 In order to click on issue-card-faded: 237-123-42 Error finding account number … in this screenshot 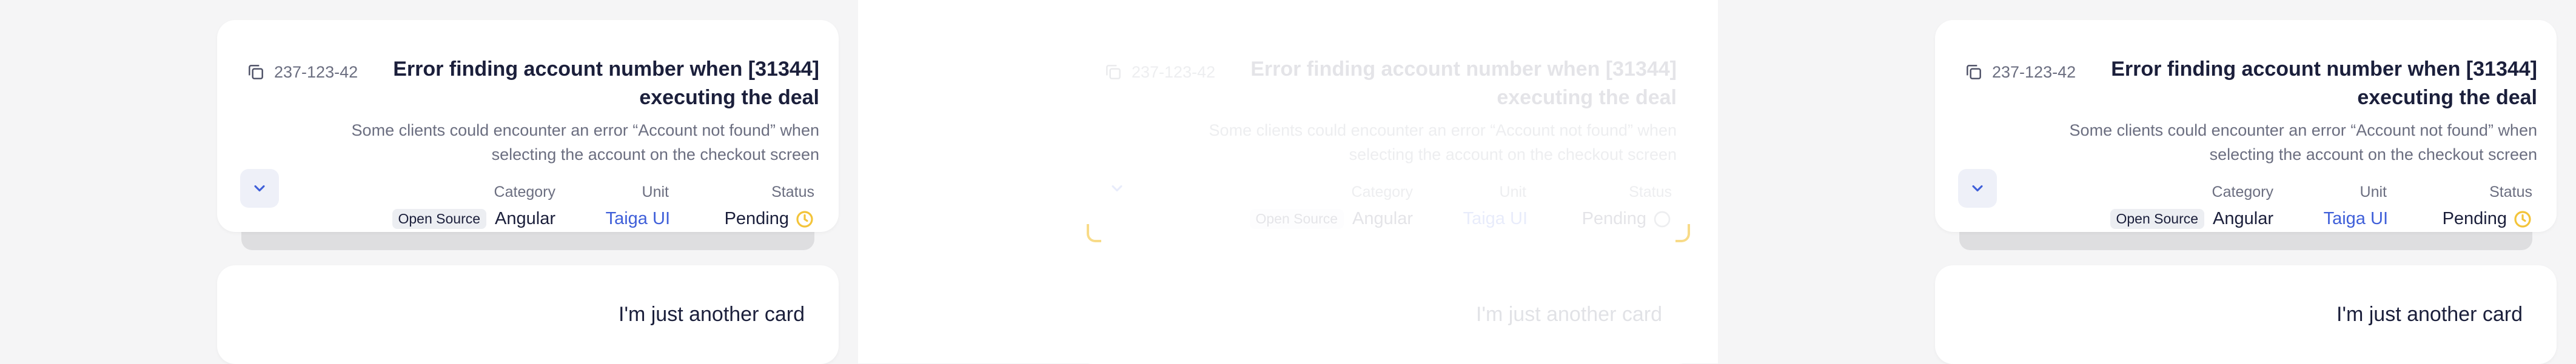, I will do `click(1385, 126)`.